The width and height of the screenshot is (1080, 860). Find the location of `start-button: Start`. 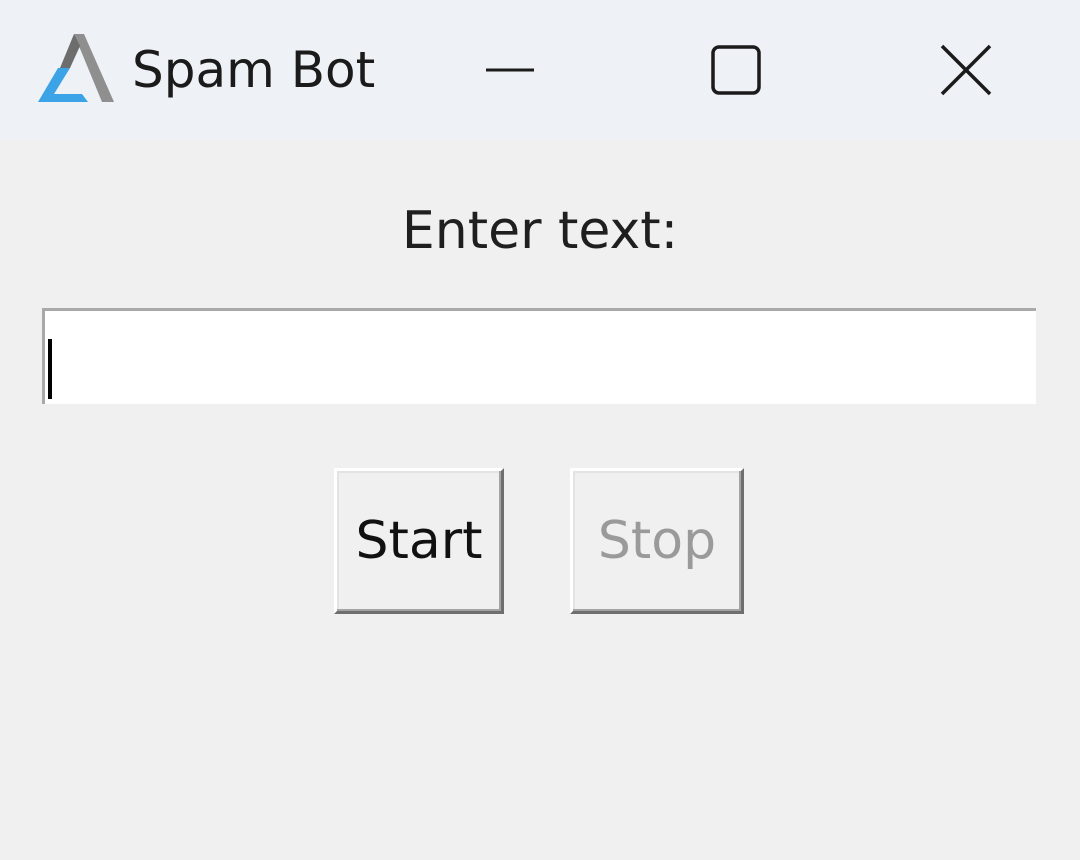

start-button: Start is located at coordinates (419, 541).